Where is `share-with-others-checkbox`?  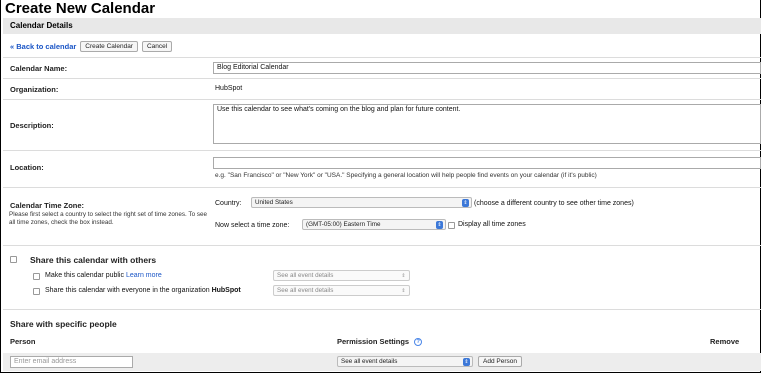
share-with-others-checkbox is located at coordinates (13, 259).